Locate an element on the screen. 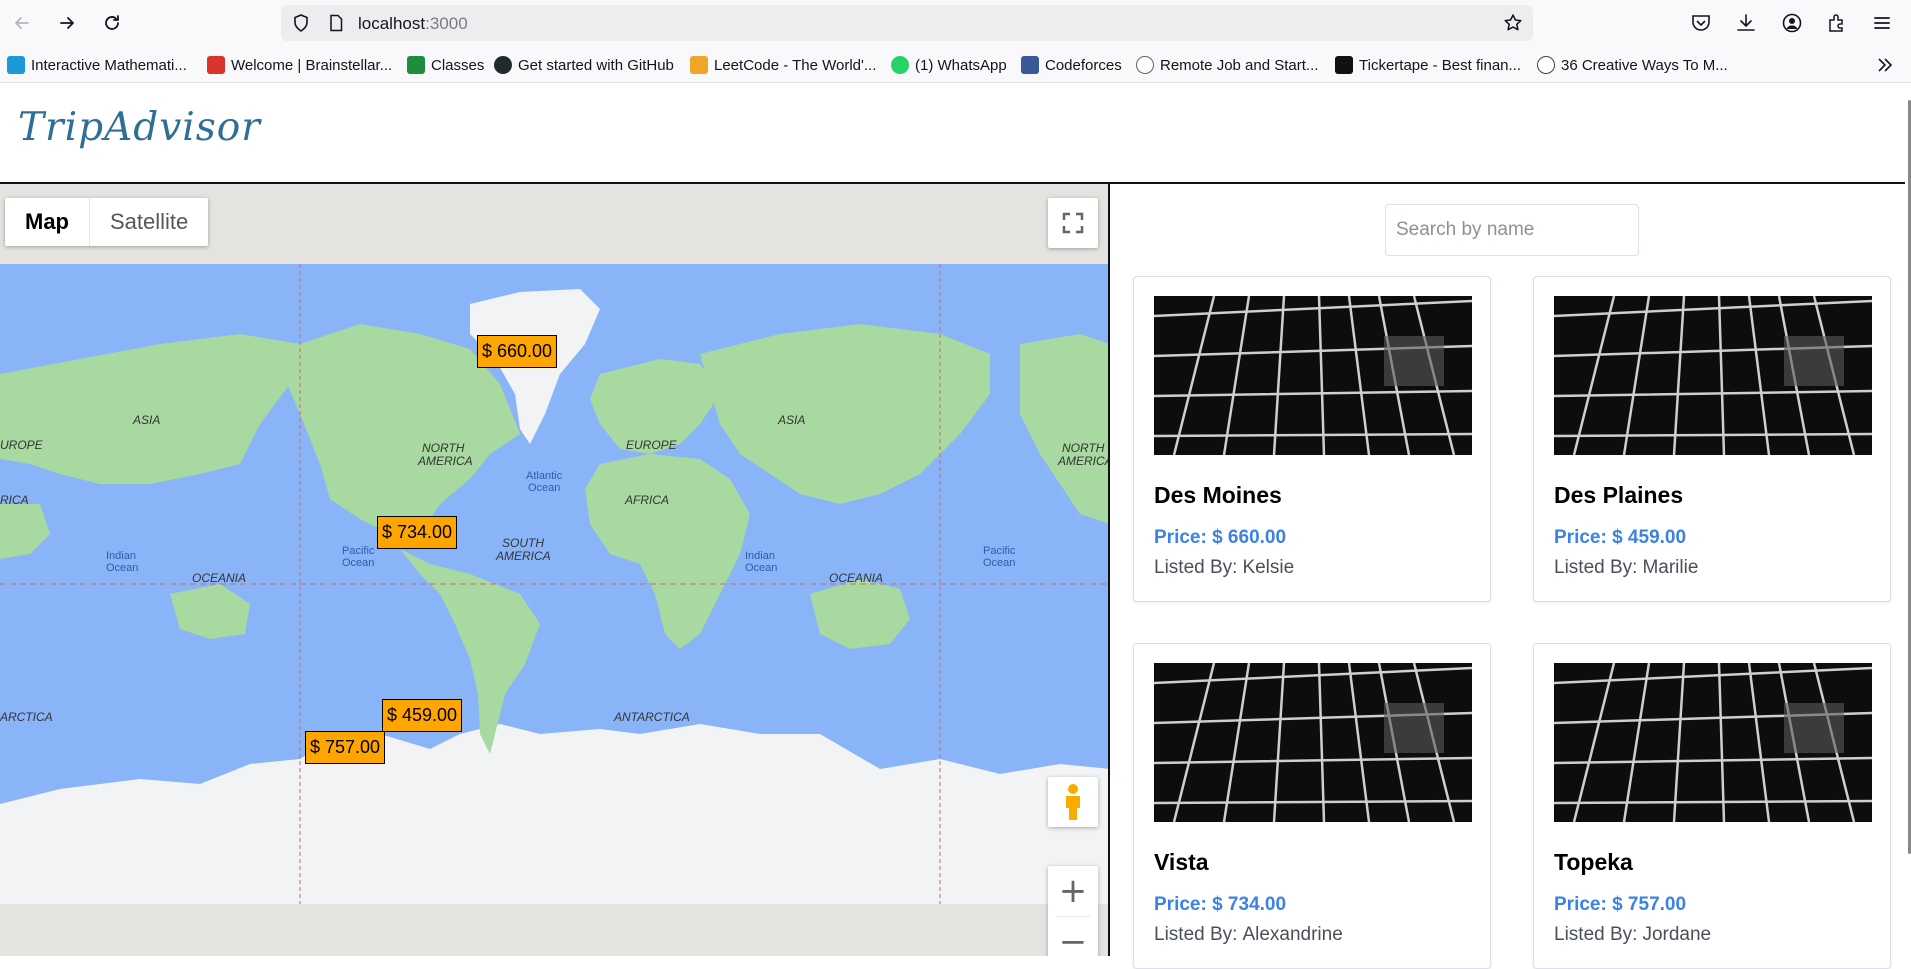 This screenshot has width=1911, height=969. page-icon is located at coordinates (336, 23).